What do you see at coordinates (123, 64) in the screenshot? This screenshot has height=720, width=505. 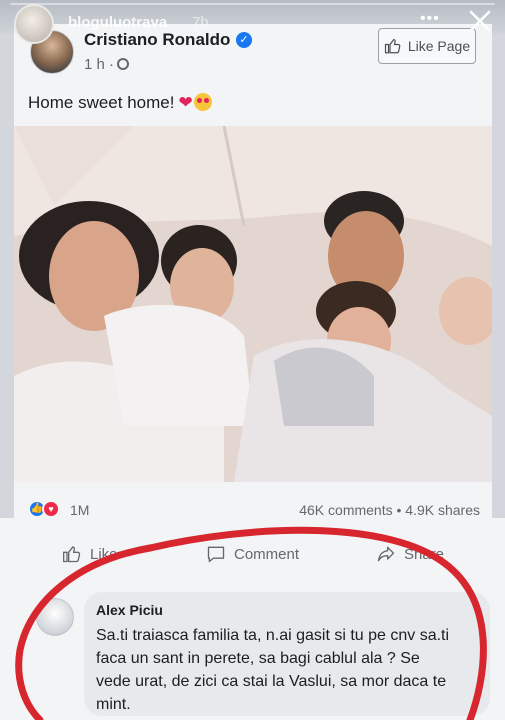 I see `globe-icon` at bounding box center [123, 64].